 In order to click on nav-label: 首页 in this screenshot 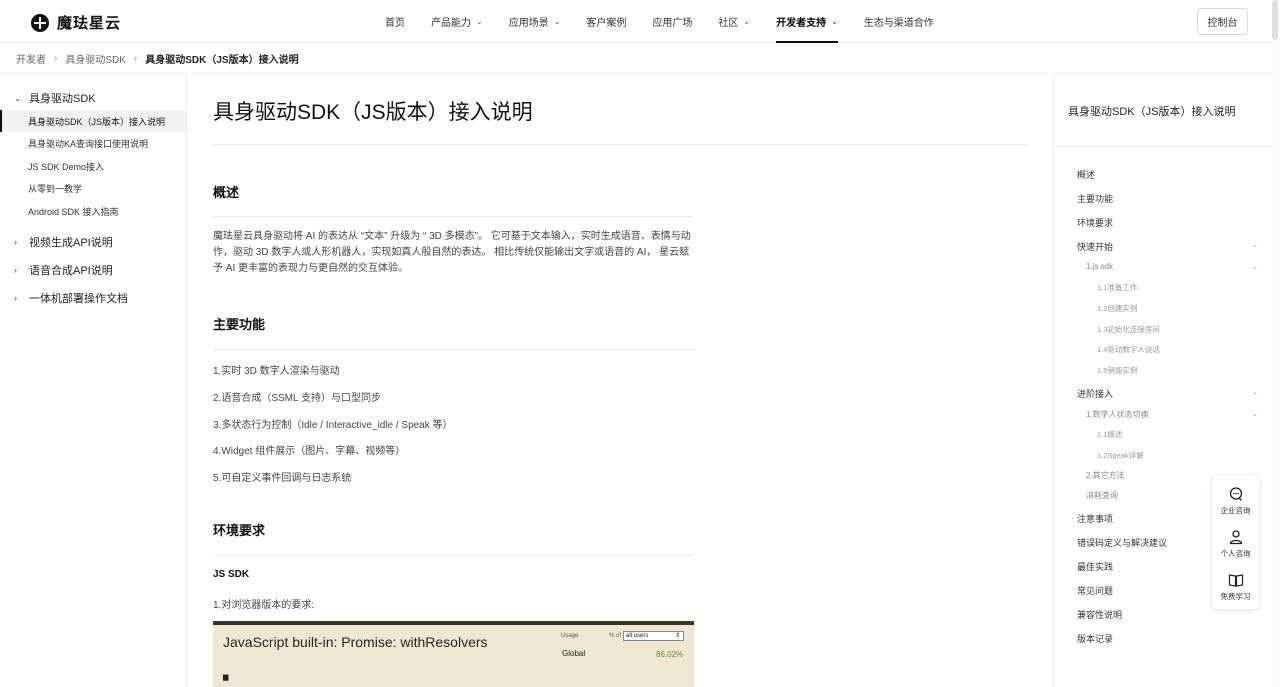, I will do `click(395, 23)`.